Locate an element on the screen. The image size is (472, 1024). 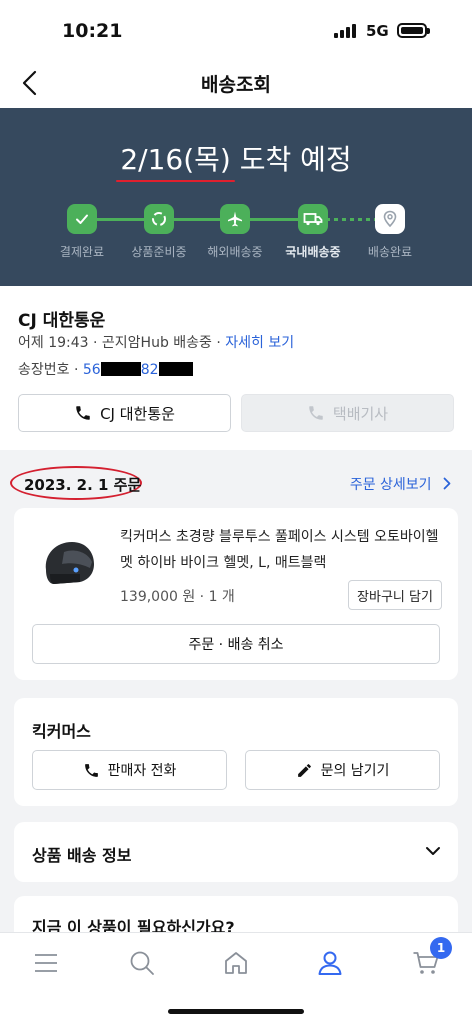
order-detail-link: 주문 상세보기 is located at coordinates (401, 484).